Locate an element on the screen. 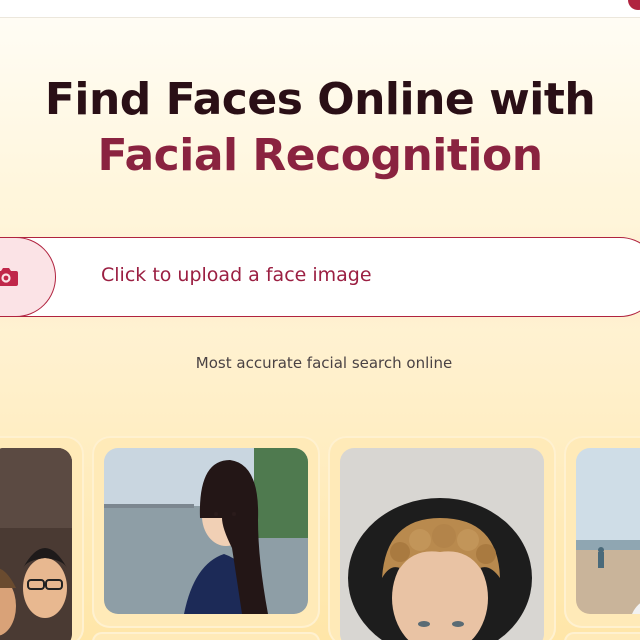 This screenshot has height=640, width=640. face-photo-3-image is located at coordinates (442, 544).